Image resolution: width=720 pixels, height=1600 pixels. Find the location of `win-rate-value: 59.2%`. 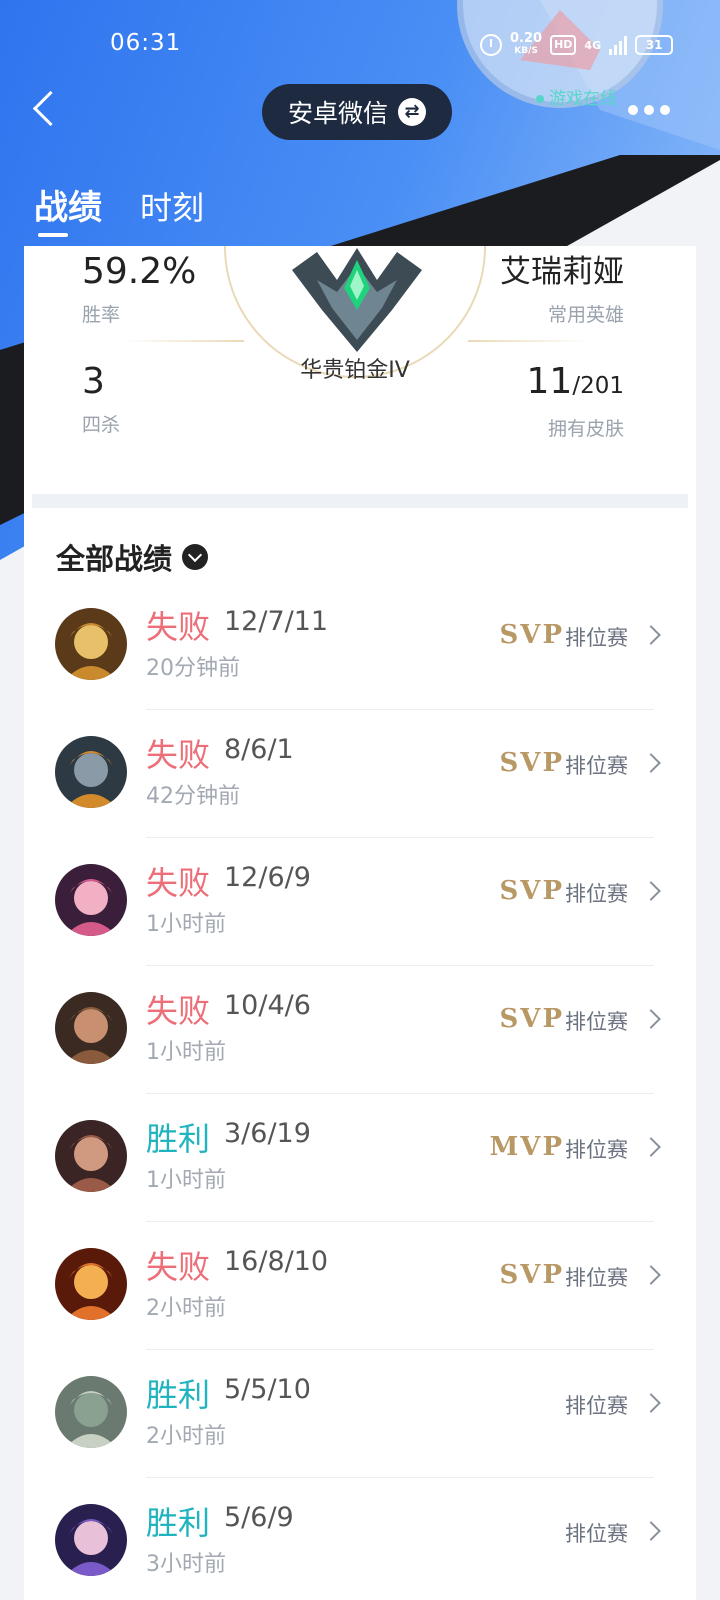

win-rate-value: 59.2% is located at coordinates (139, 271).